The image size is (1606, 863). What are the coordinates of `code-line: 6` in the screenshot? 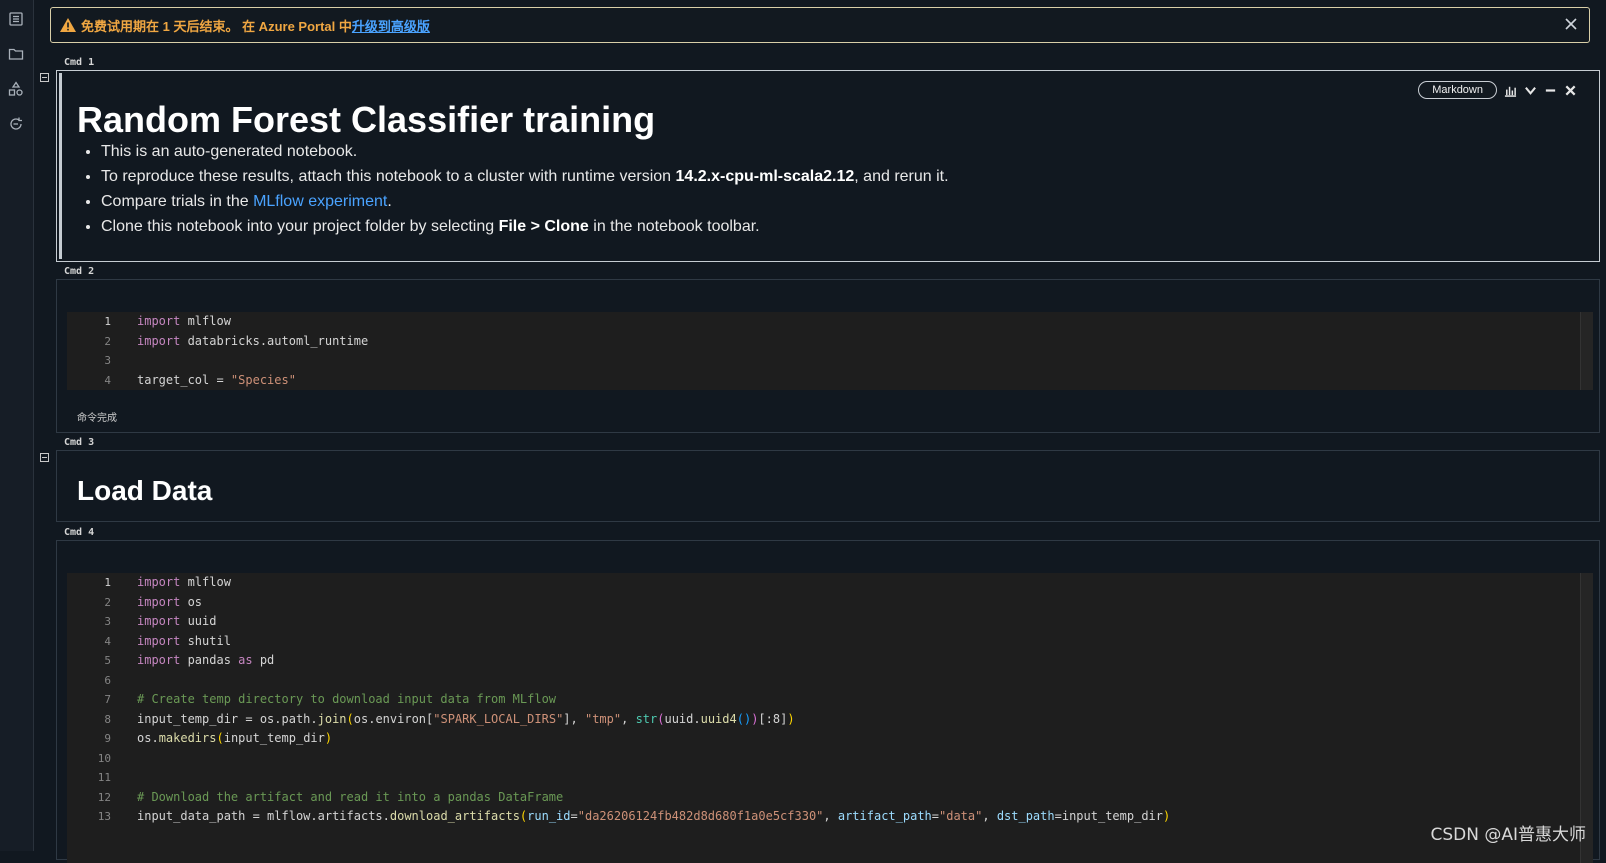 It's located at (830, 681).